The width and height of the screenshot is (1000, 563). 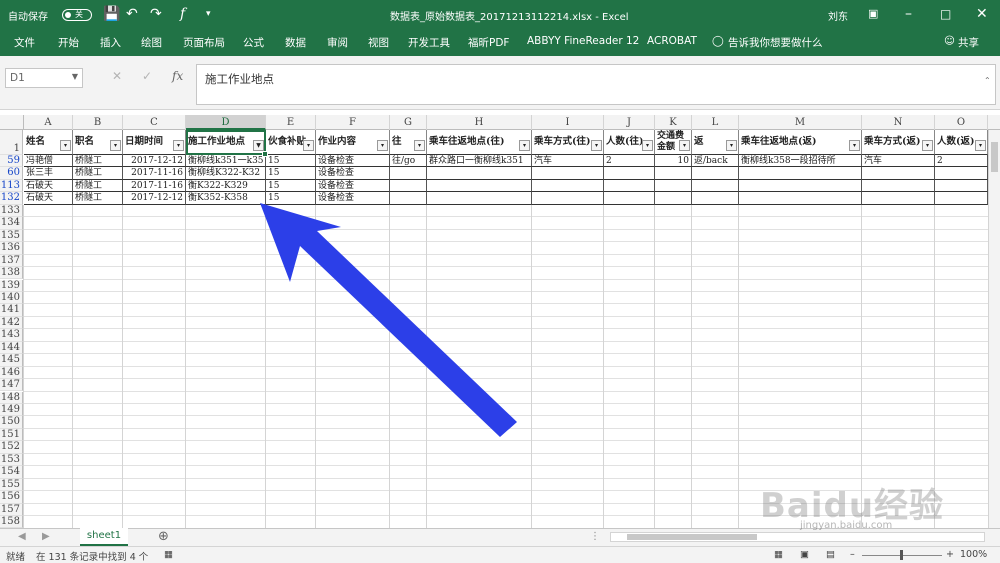 What do you see at coordinates (846, 525) in the screenshot?
I see `baidu-watermark-url: jingyan.baidu.com` at bounding box center [846, 525].